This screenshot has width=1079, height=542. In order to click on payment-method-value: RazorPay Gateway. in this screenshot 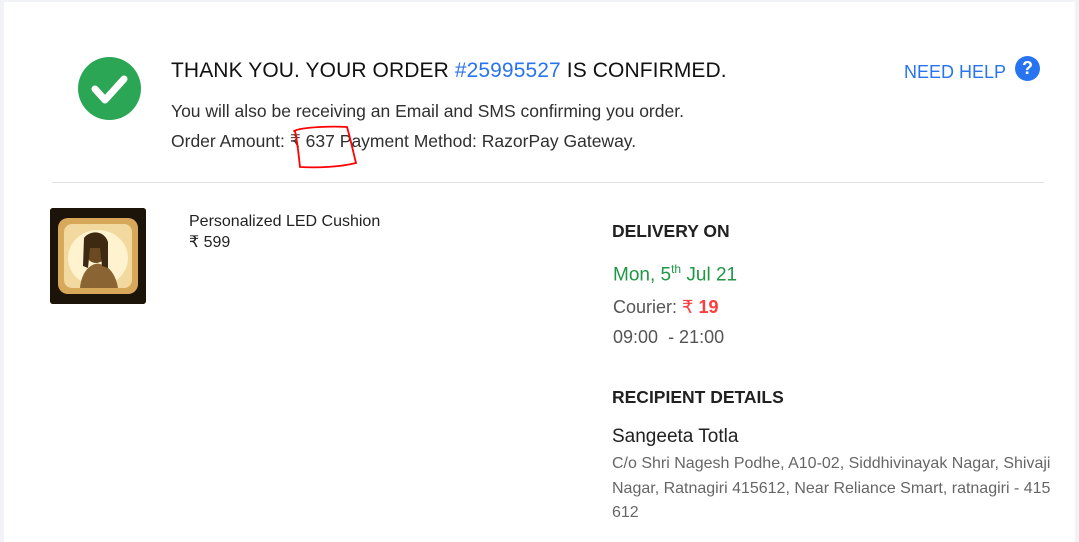, I will do `click(559, 141)`.